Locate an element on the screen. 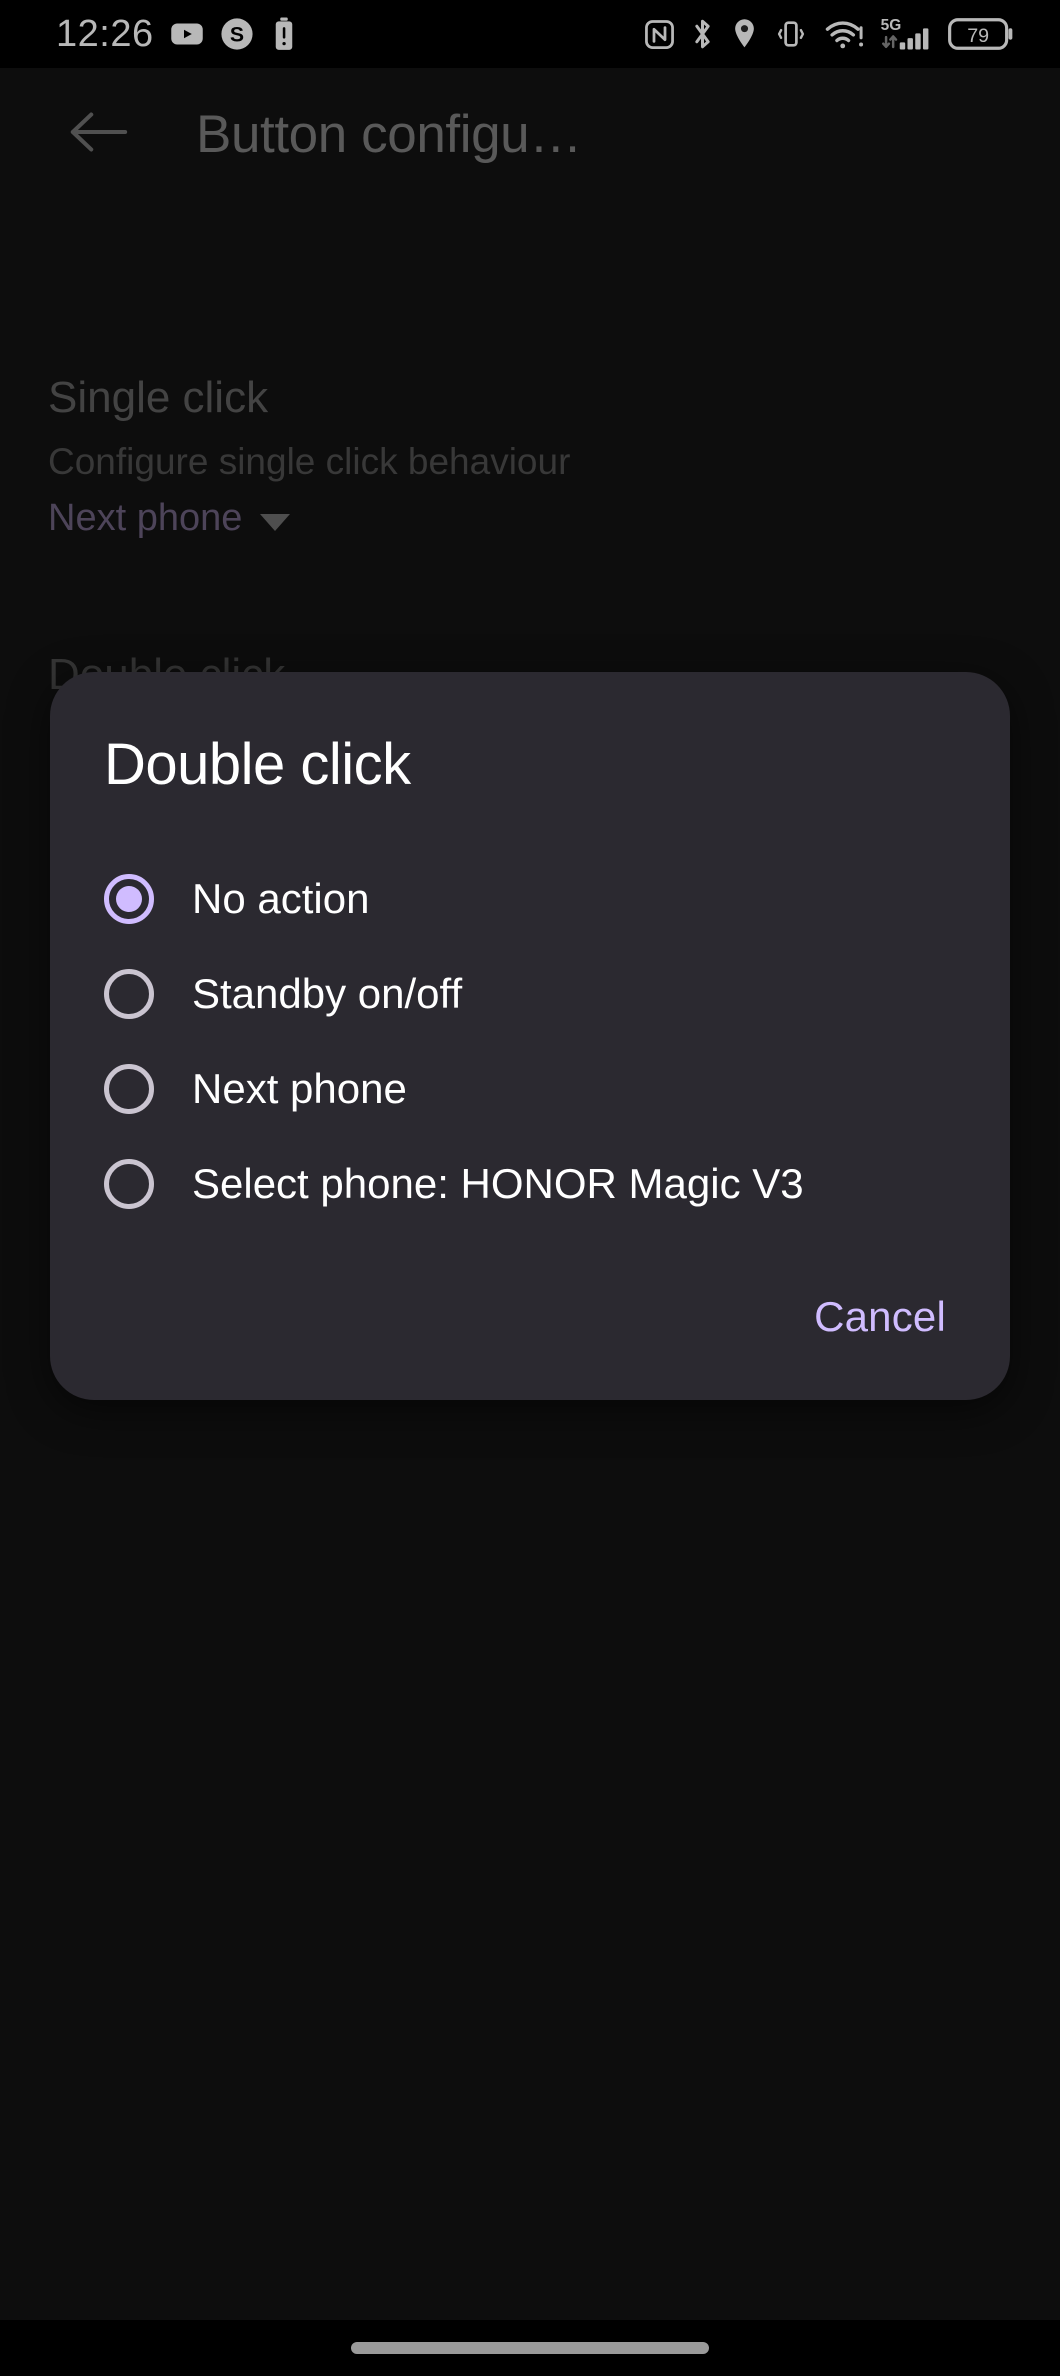 The height and width of the screenshot is (2376, 1060). radio-option-select-phone: Select phone: HONOR Magic V3 is located at coordinates (530, 1184).